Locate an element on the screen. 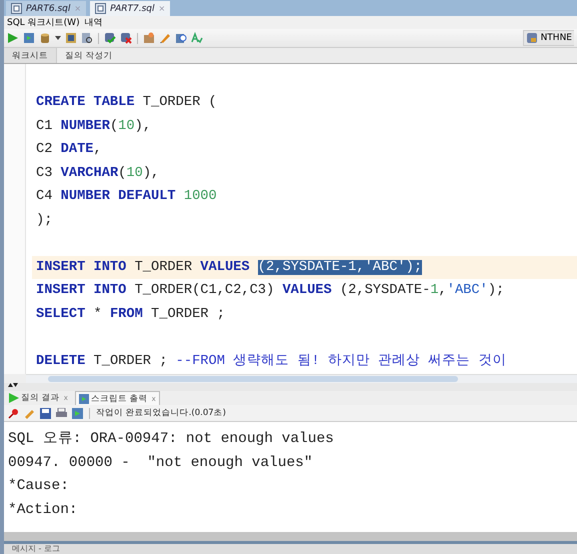  spell-check-icon is located at coordinates (197, 38).